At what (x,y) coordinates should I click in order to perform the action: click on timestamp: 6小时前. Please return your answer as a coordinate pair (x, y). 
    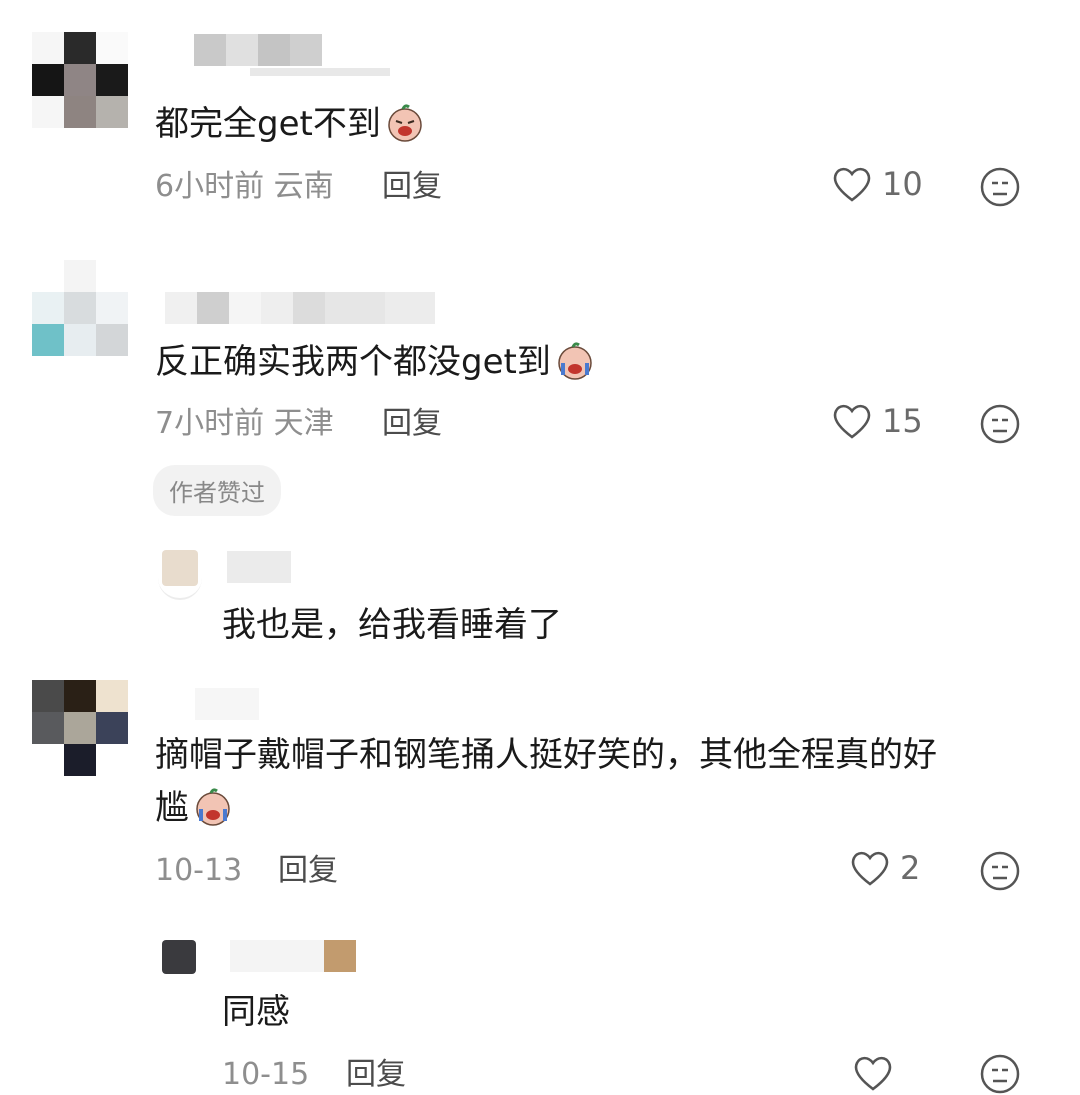
    Looking at the image, I should click on (210, 186).